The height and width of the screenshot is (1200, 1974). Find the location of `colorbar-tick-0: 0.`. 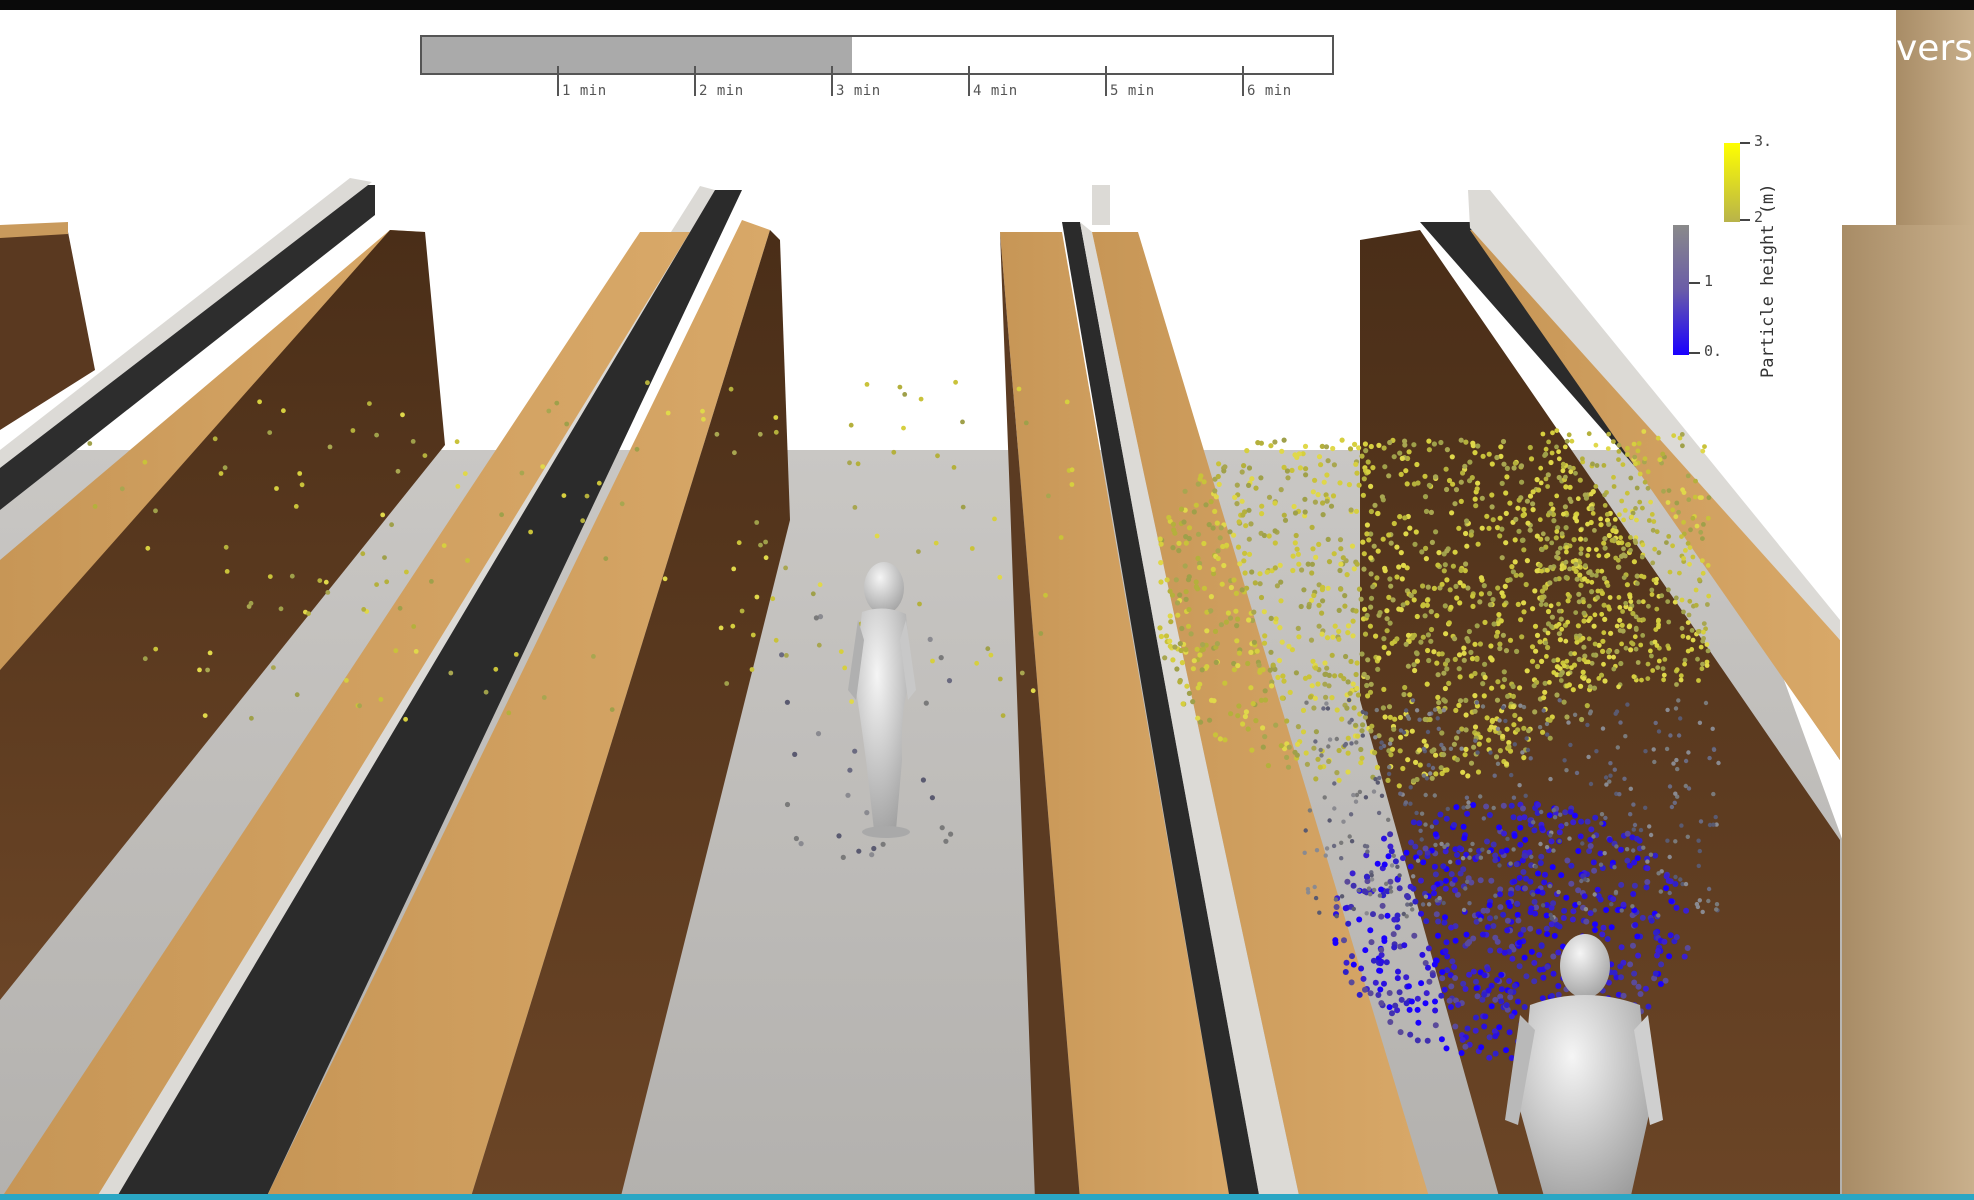

colorbar-tick-0: 0. is located at coordinates (1713, 351).